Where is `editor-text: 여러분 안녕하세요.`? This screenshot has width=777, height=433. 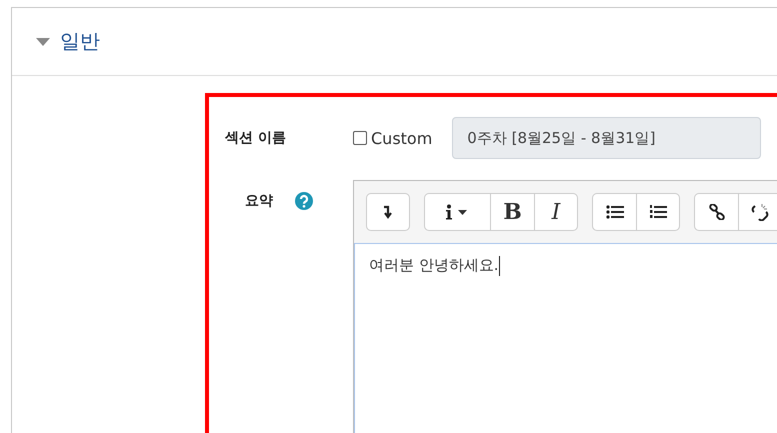
editor-text: 여러분 안녕하세요. is located at coordinates (434, 265).